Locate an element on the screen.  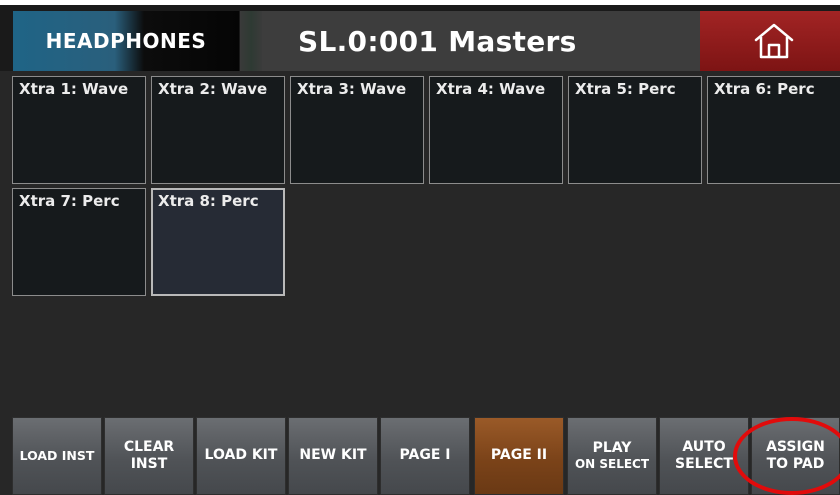
button-label-line2: INST is located at coordinates (149, 464).